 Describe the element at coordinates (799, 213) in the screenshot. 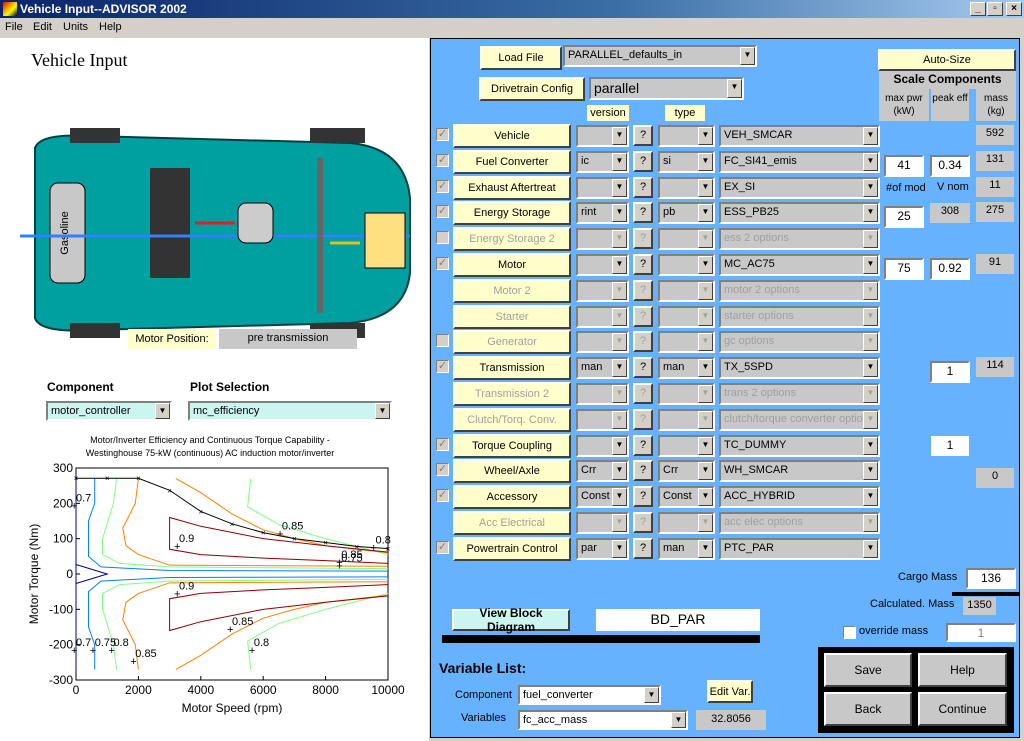

I see `file-select: ESS_PB25 ▼` at that location.